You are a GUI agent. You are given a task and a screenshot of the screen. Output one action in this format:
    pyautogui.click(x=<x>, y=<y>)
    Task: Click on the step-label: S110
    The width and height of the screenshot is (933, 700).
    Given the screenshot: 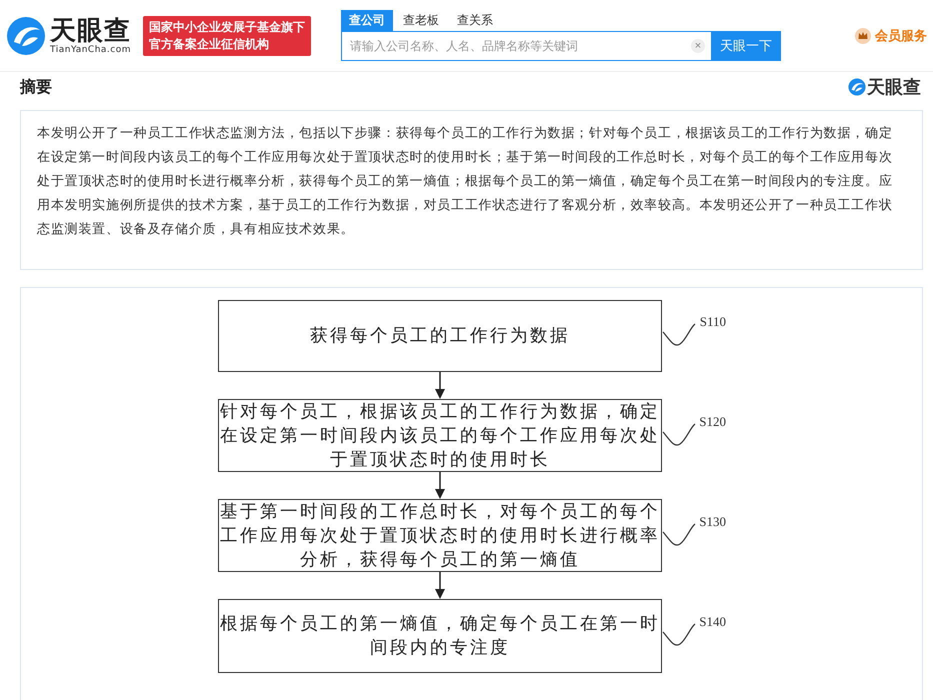 What is the action you would take?
    pyautogui.click(x=713, y=322)
    